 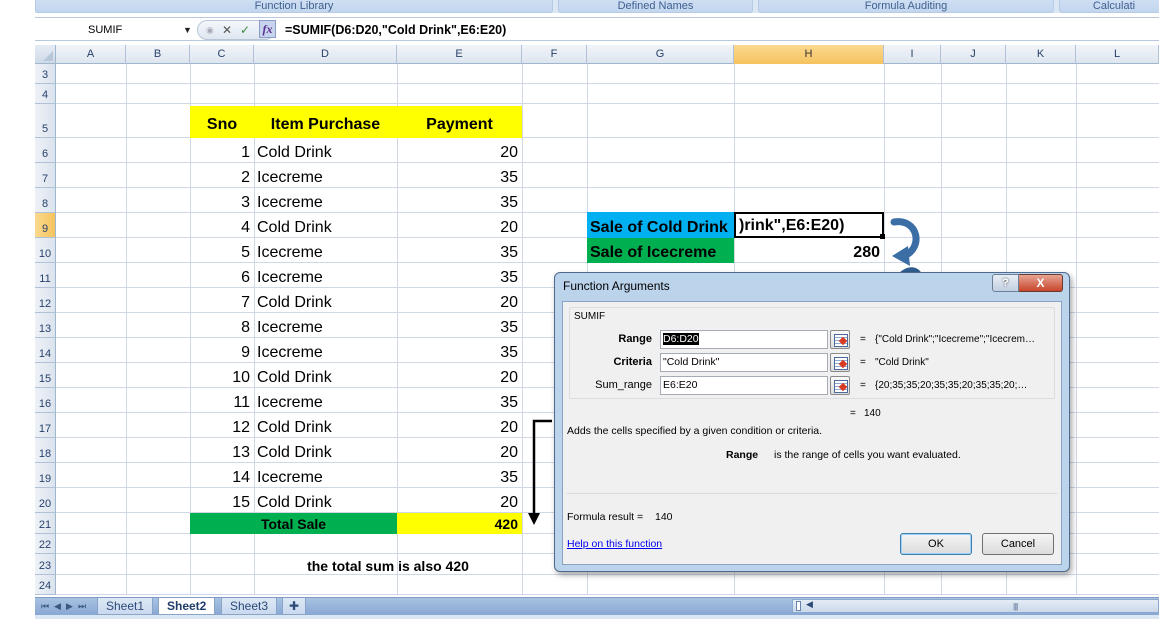 What do you see at coordinates (45, 425) in the screenshot?
I see `row-header-17: 17` at bounding box center [45, 425].